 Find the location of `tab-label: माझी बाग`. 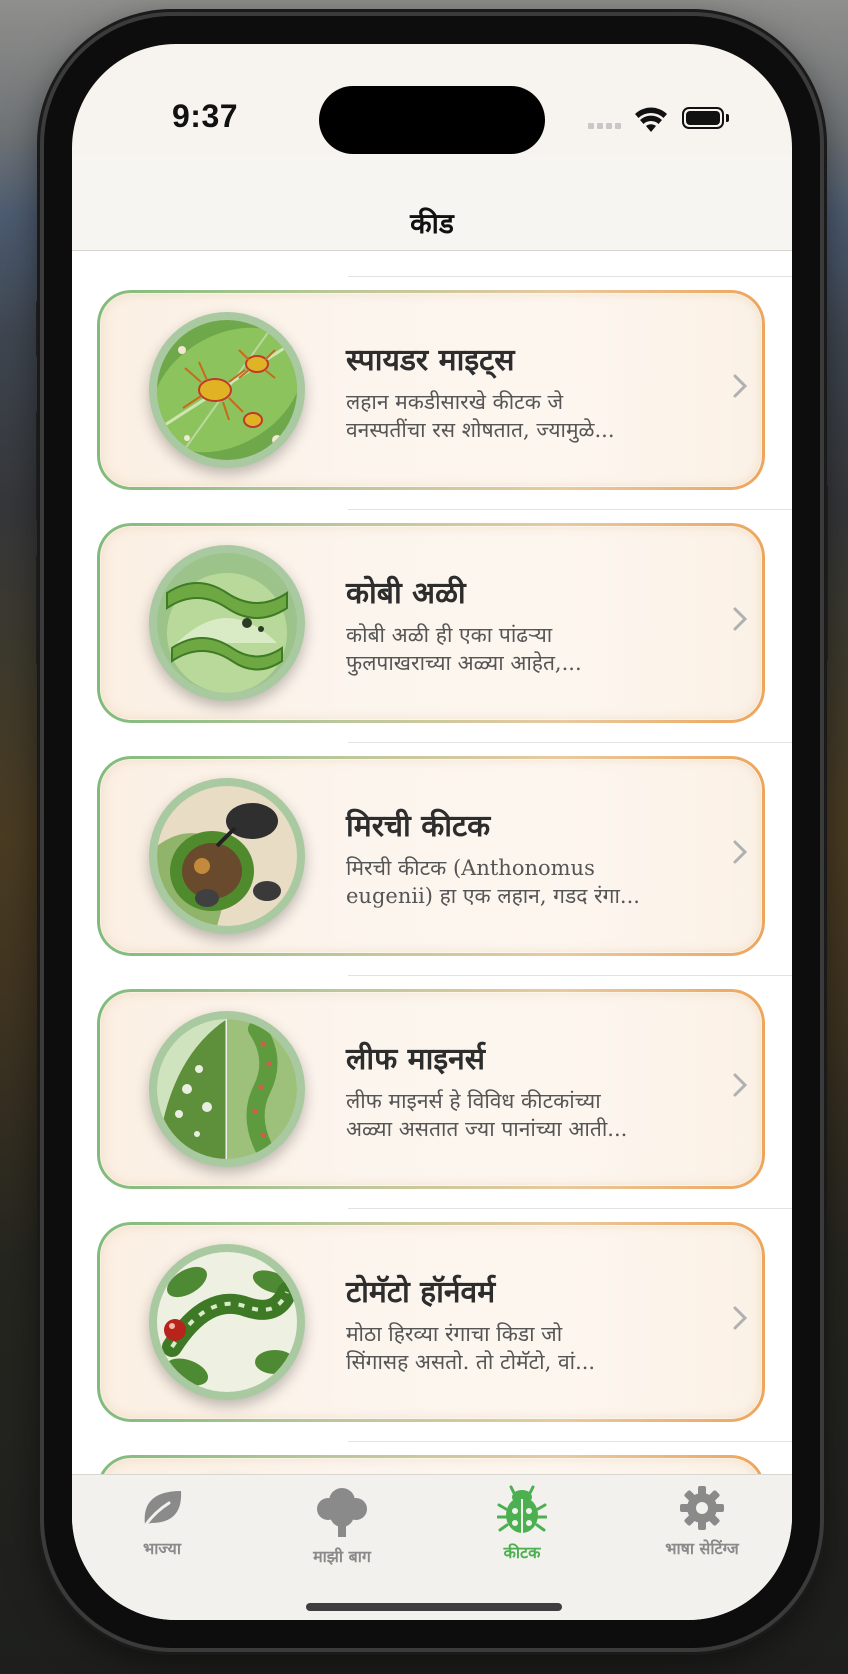

tab-label: माझी बाग is located at coordinates (342, 1556).